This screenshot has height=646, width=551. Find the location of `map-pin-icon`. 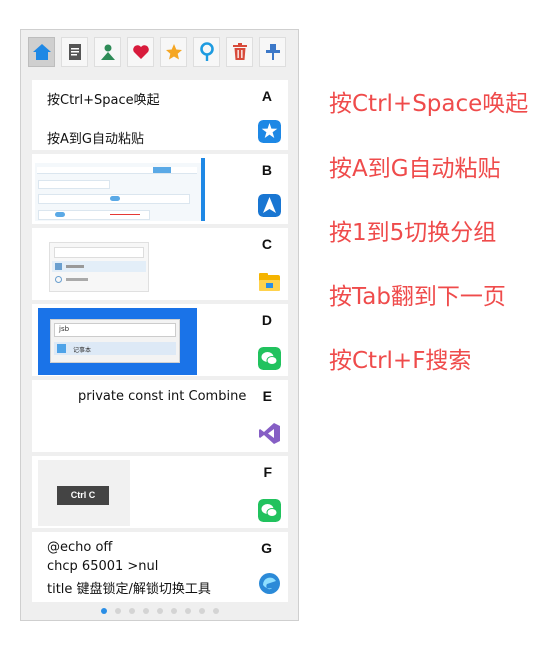

map-pin-icon is located at coordinates (206, 51).